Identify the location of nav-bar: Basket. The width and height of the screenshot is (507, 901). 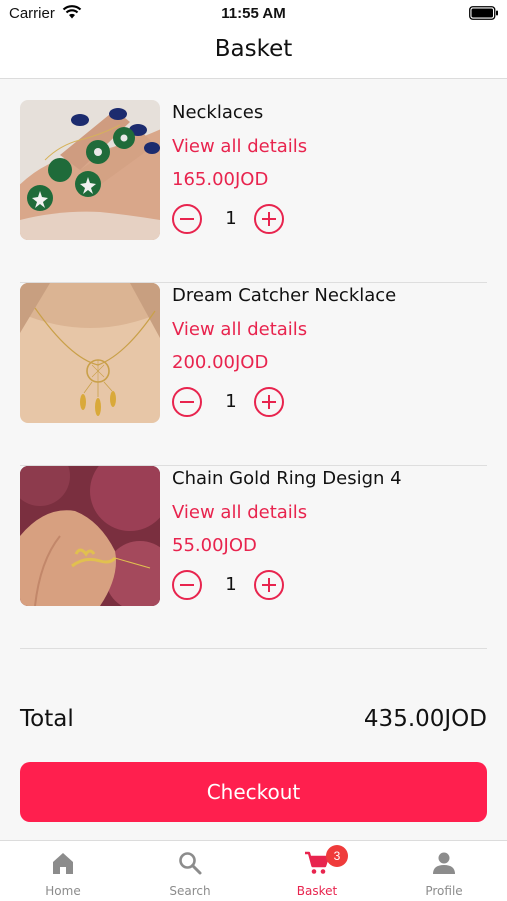
(253, 53).